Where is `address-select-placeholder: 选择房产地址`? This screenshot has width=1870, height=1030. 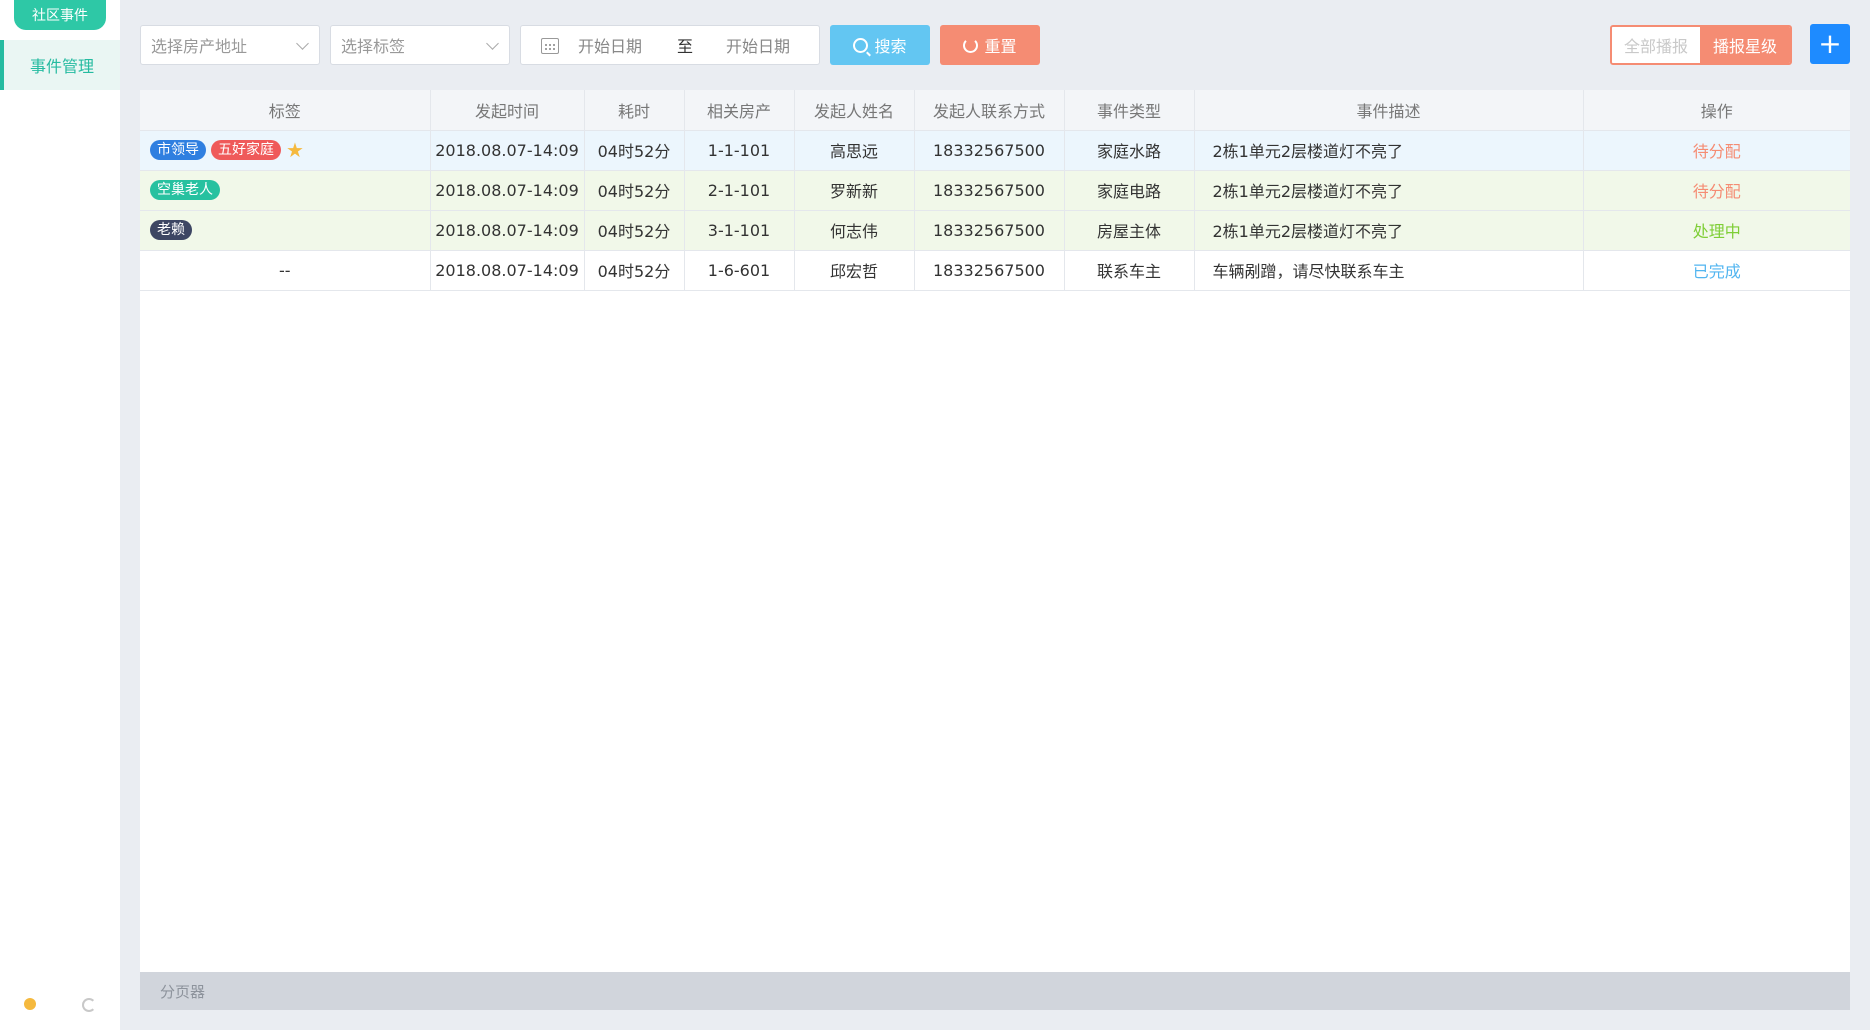
address-select-placeholder: 选择房产地址 is located at coordinates (199, 46).